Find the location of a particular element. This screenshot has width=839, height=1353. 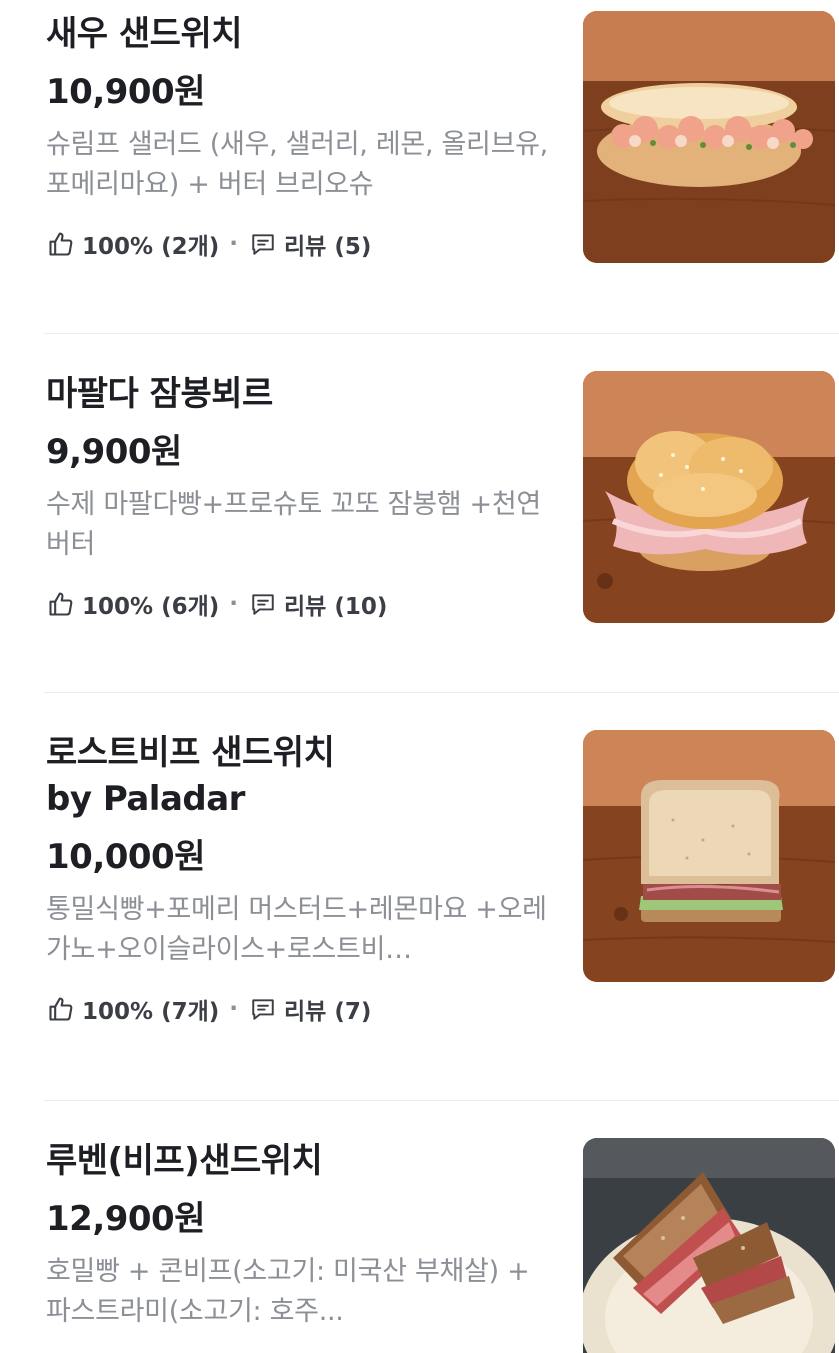

review-count: 리뷰 (5) is located at coordinates (327, 244).